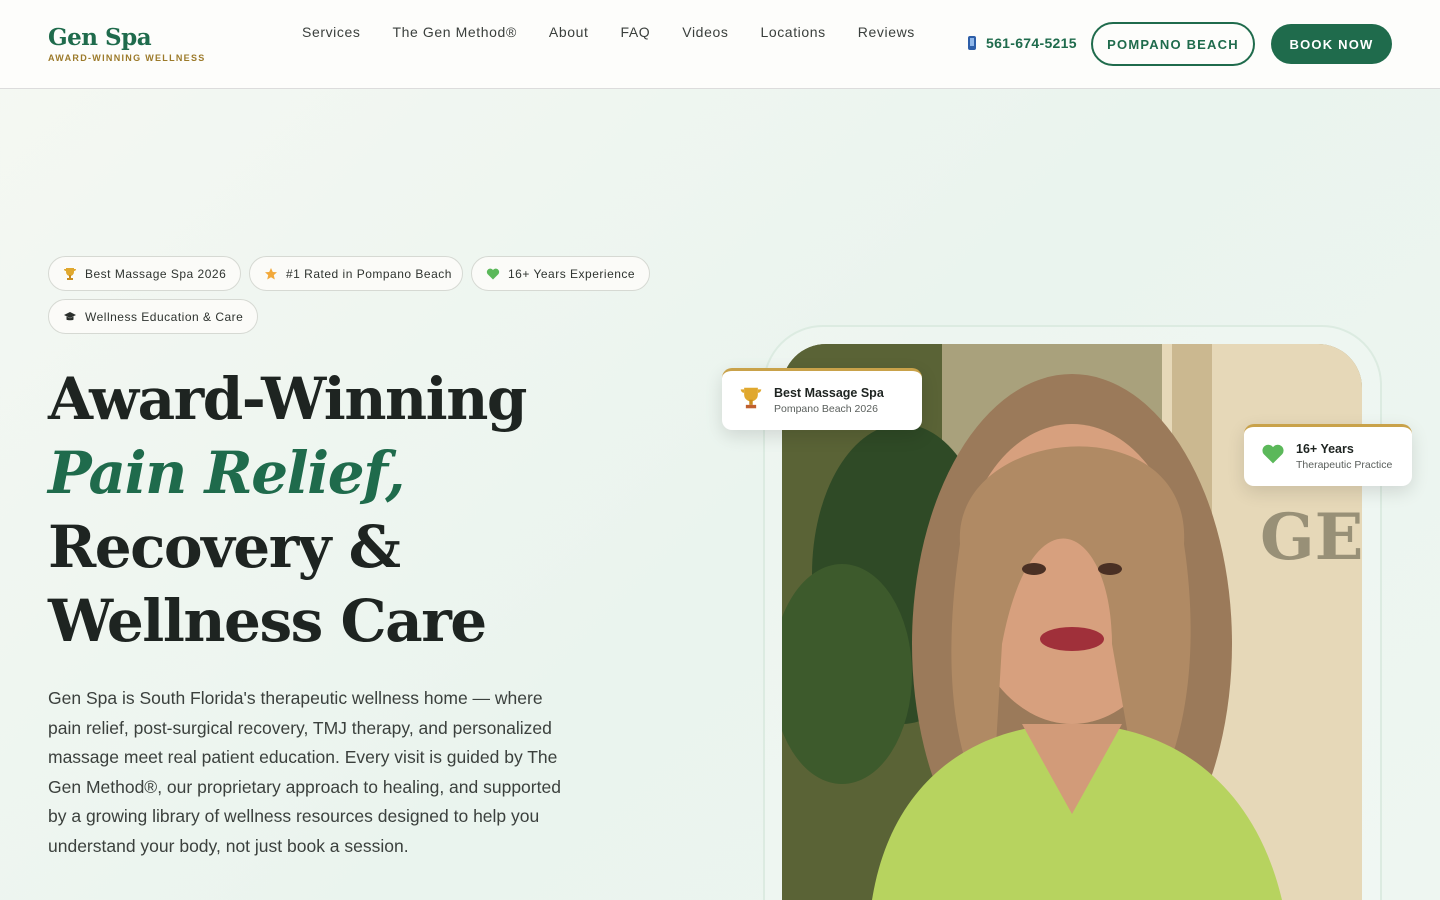 The height and width of the screenshot is (900, 1440). What do you see at coordinates (705, 32) in the screenshot?
I see `nav-link-videos: Videos` at bounding box center [705, 32].